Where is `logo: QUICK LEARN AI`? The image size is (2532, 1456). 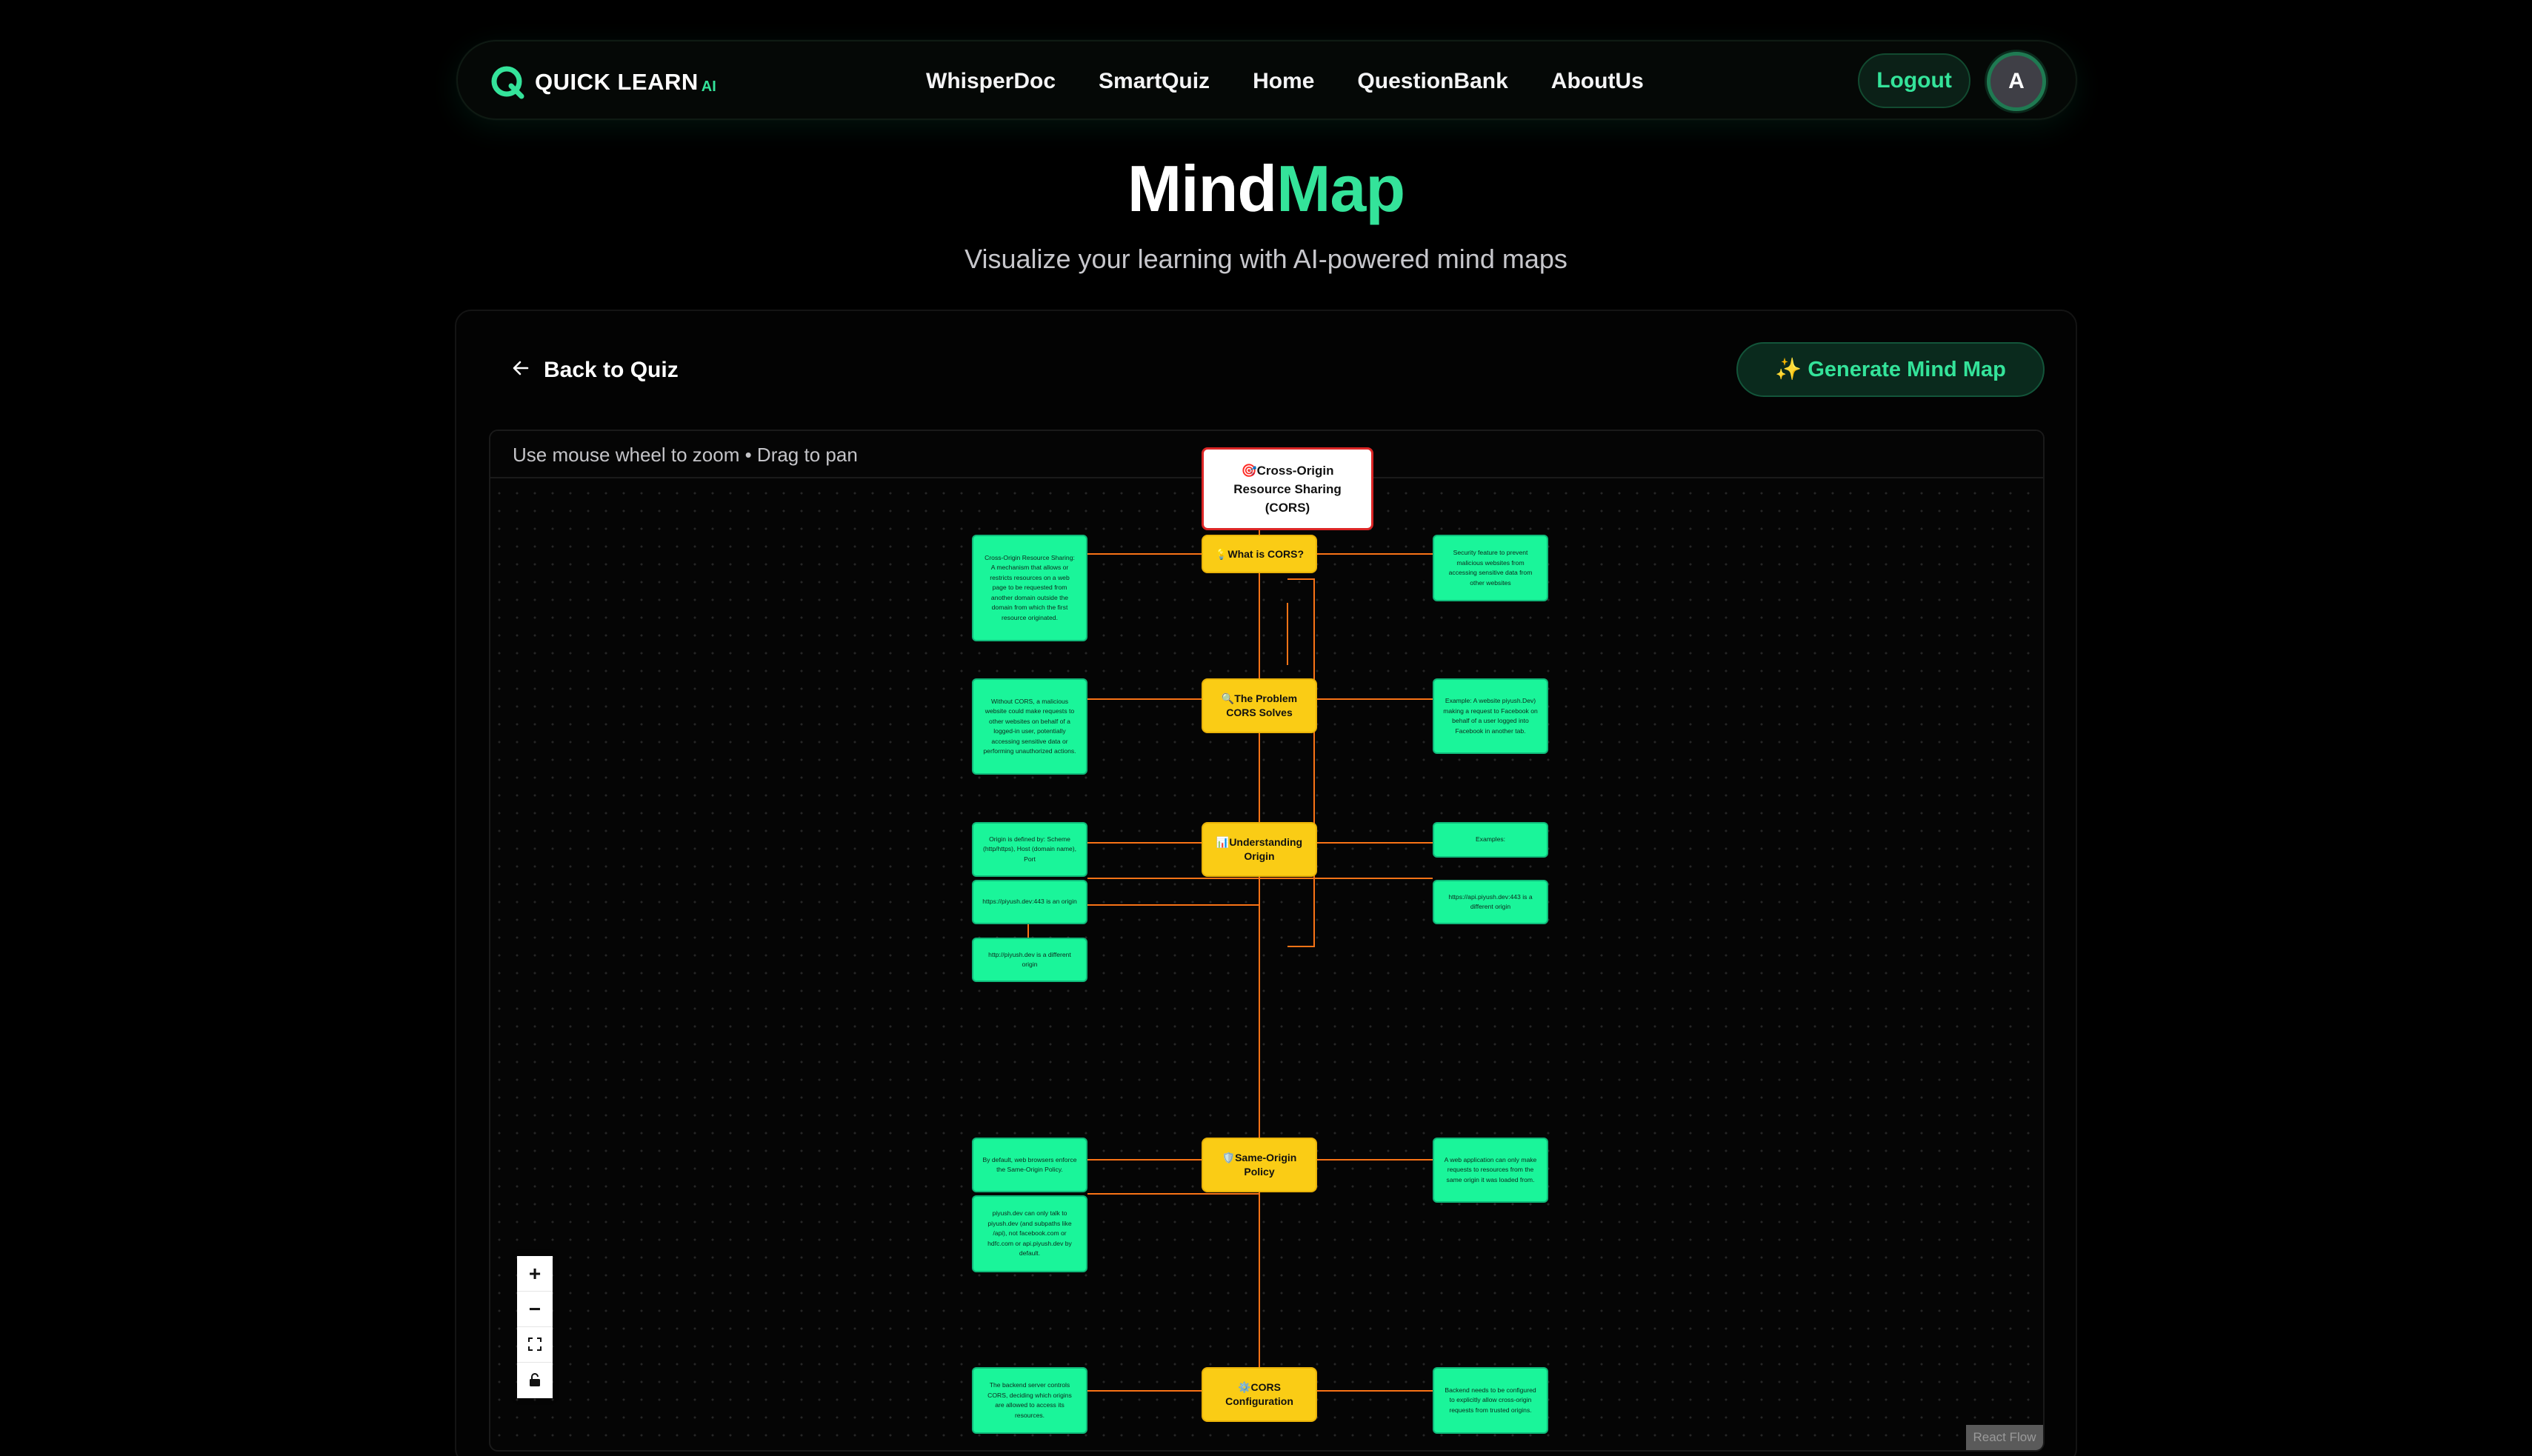 logo: QUICK LEARN AI is located at coordinates (602, 82).